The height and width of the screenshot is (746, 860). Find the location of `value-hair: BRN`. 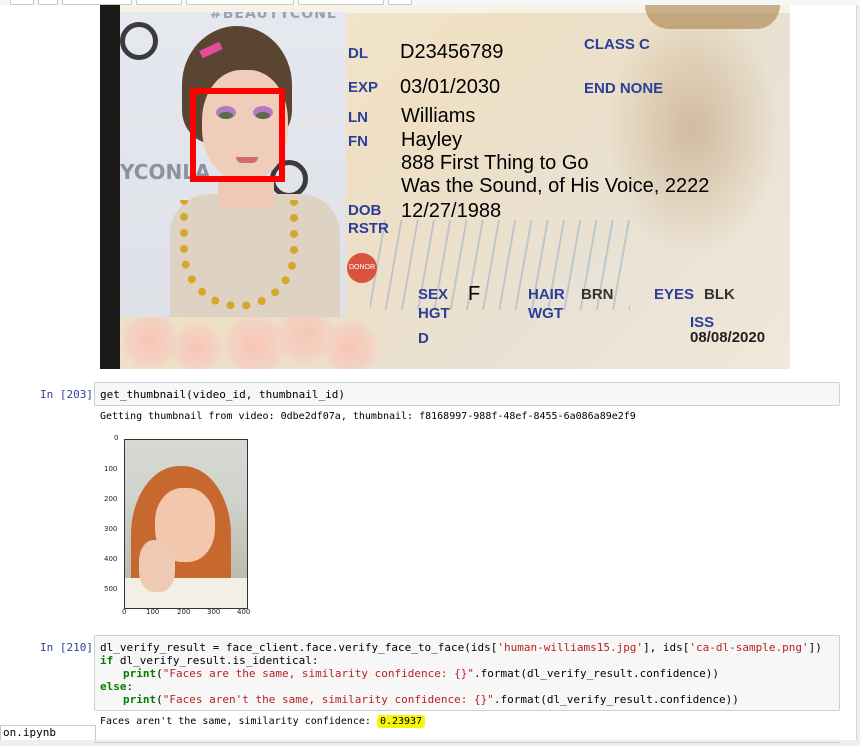

value-hair: BRN is located at coordinates (597, 294).